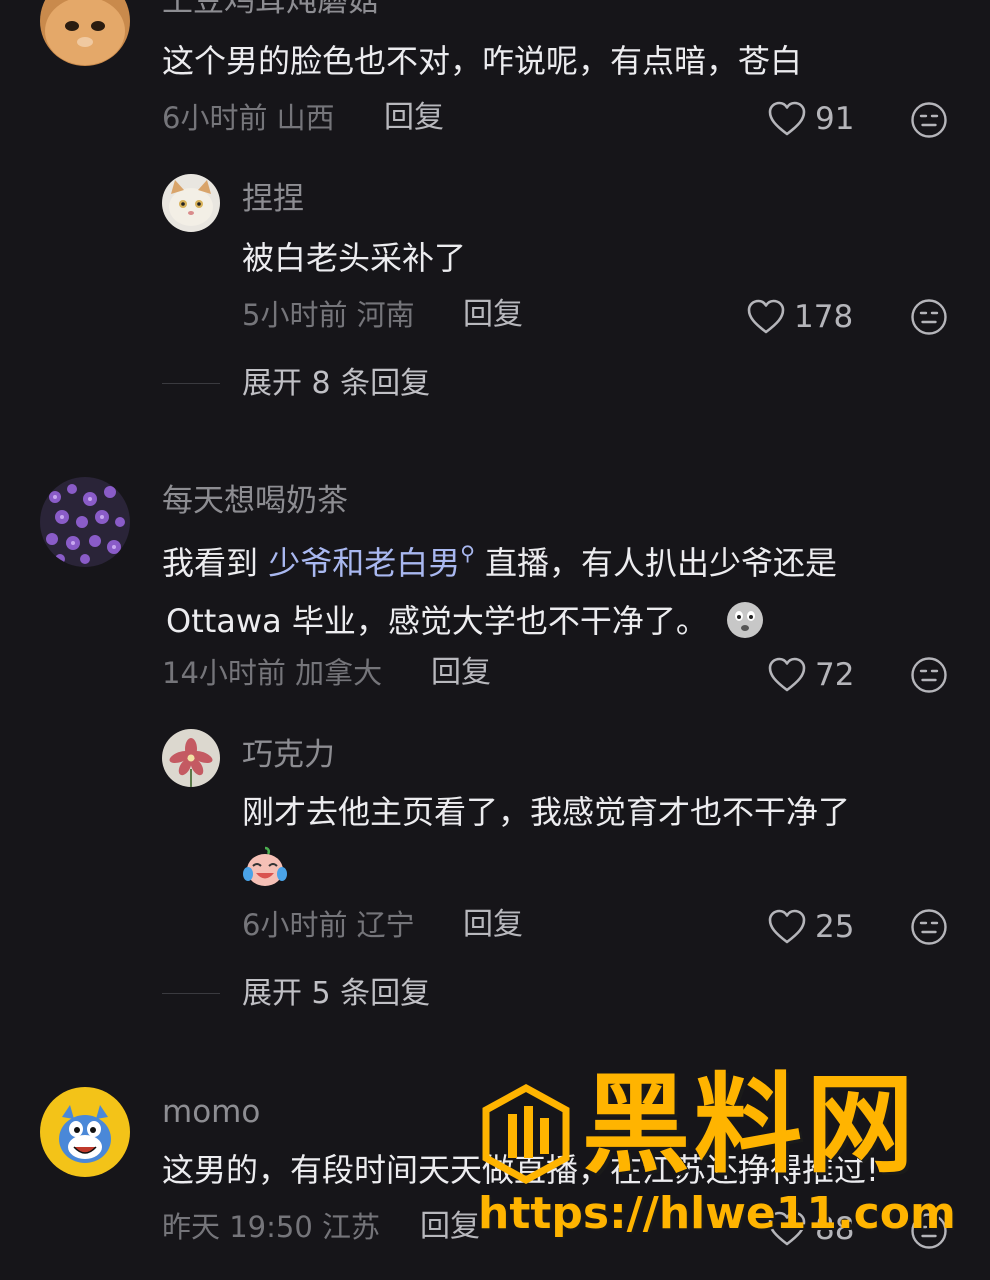 This screenshot has height=1280, width=990. Describe the element at coordinates (745, 620) in the screenshot. I see `scared-face-emoji-icon` at that location.